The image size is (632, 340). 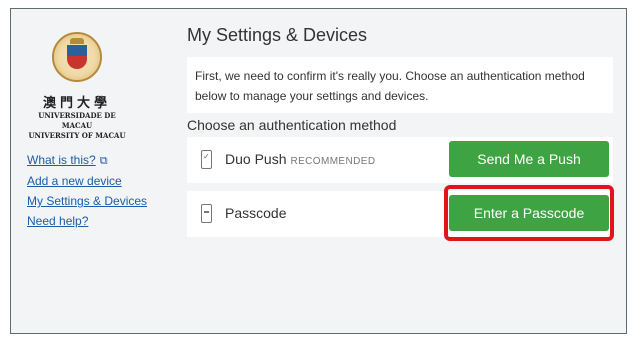 What do you see at coordinates (77, 135) in the screenshot?
I see `university-english-name: UNIVERSITY OF MACAU` at bounding box center [77, 135].